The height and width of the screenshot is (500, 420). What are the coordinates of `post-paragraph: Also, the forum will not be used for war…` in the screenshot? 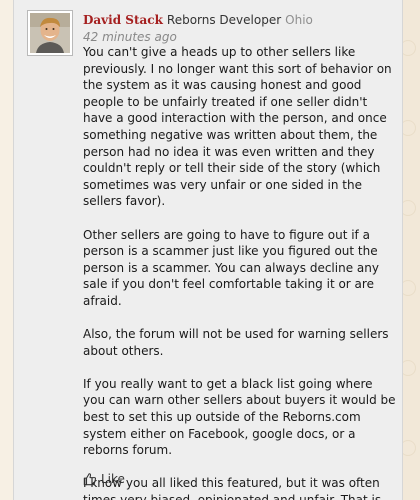 It's located at (236, 342).